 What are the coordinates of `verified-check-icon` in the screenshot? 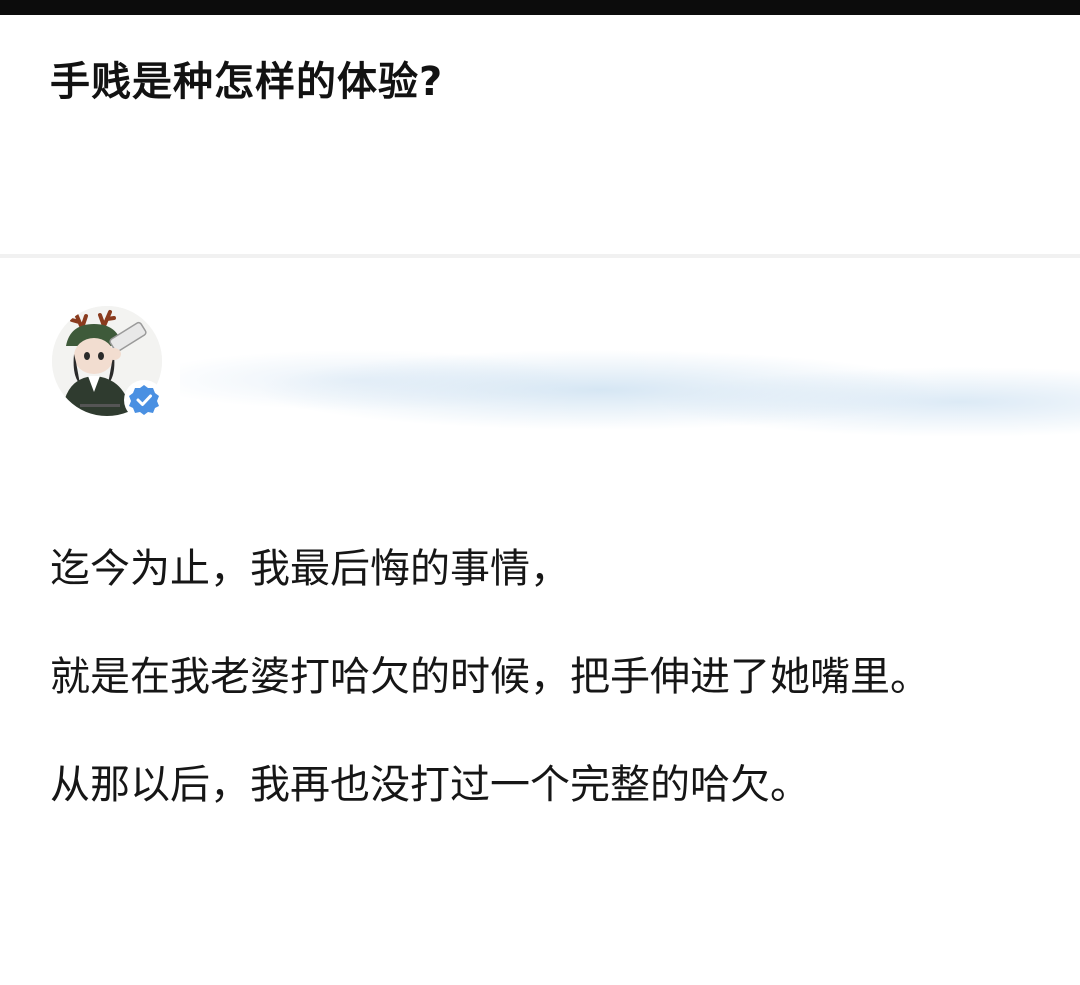 It's located at (144, 400).